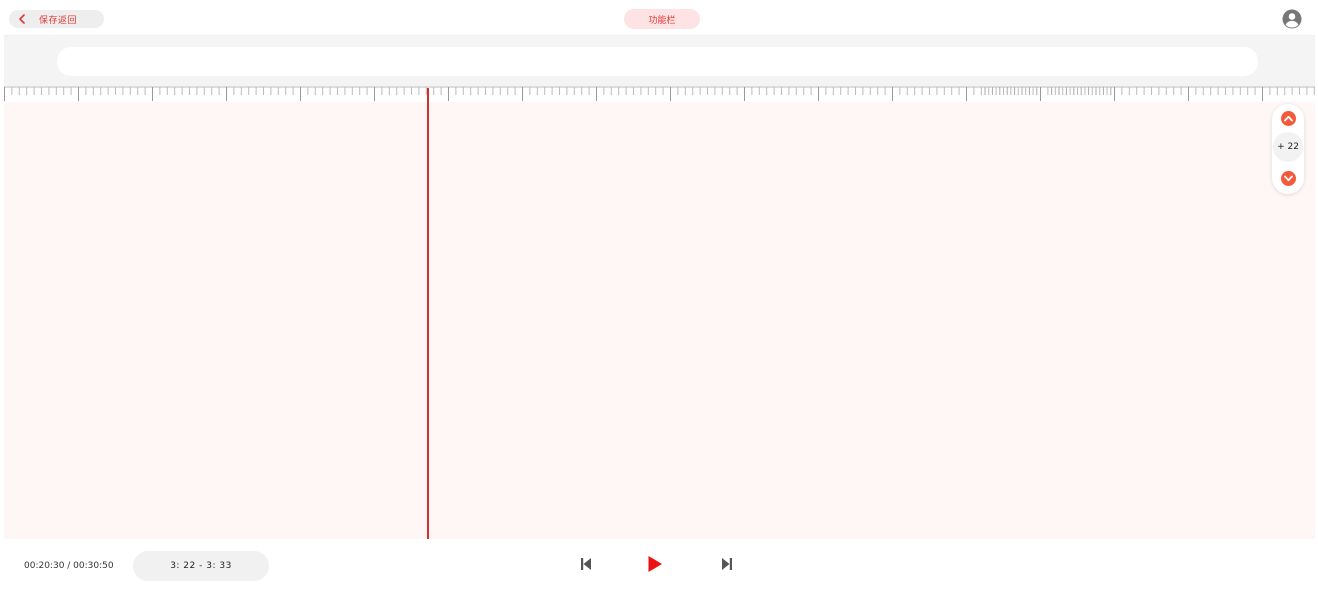 The width and height of the screenshot is (1318, 589). Describe the element at coordinates (1288, 118) in the screenshot. I see `chevron-up-icon` at that location.